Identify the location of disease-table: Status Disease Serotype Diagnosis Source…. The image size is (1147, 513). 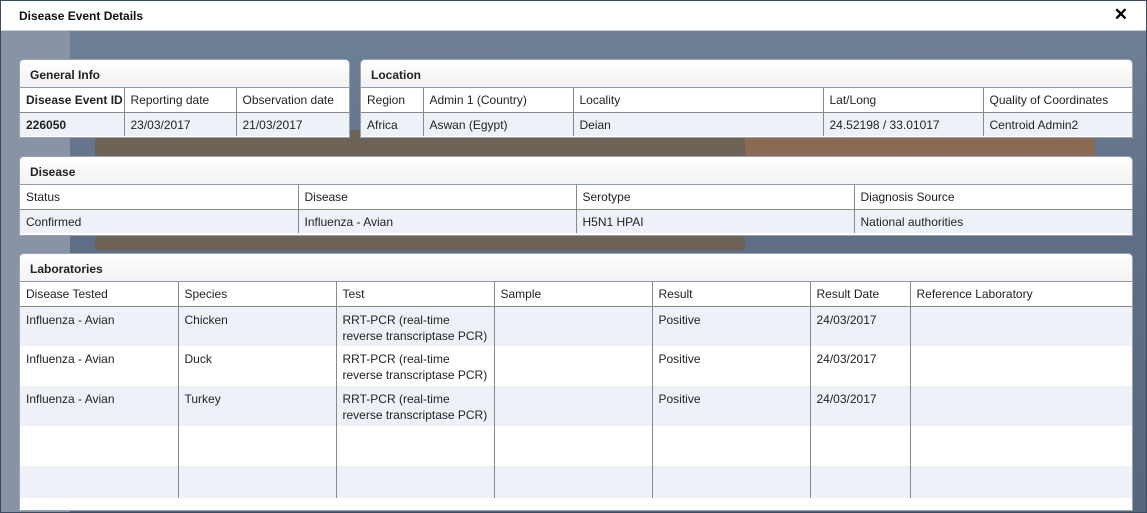
(576, 209).